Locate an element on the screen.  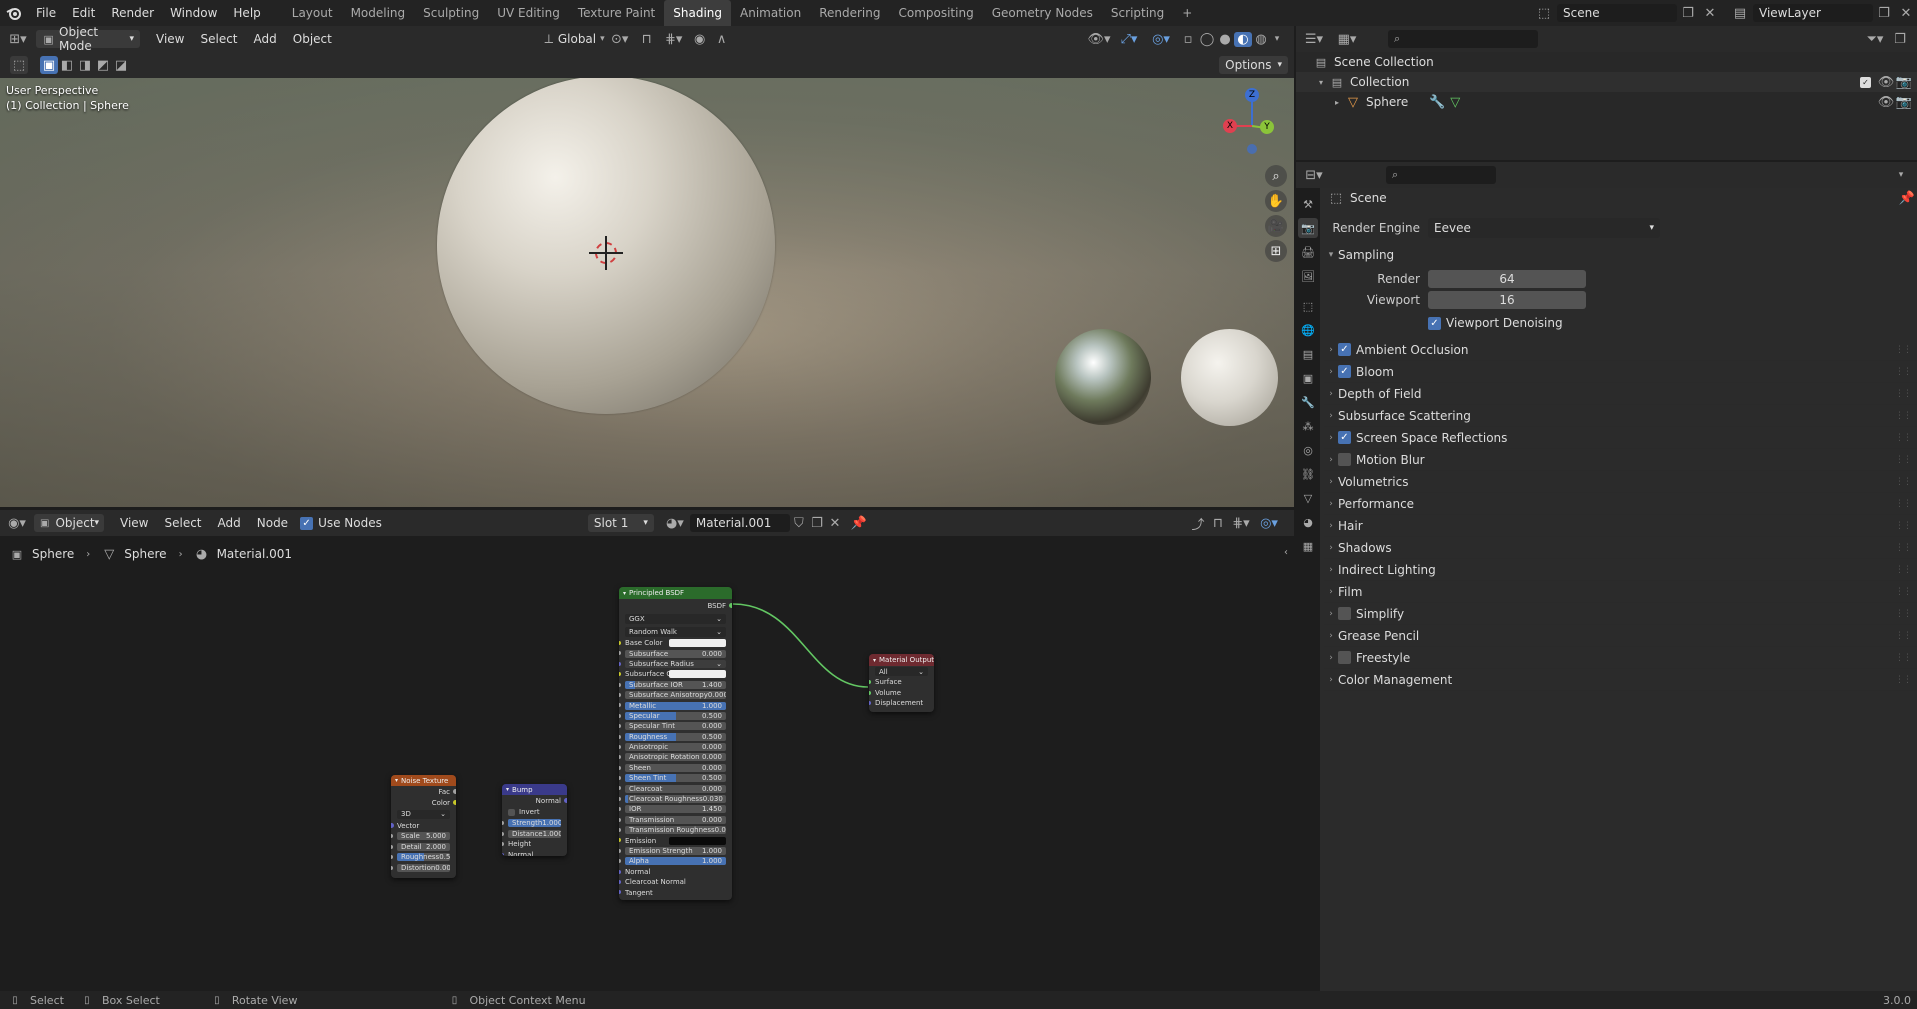
panel-performance: › Performance ⋮⋮ is located at coordinates (1620, 504).